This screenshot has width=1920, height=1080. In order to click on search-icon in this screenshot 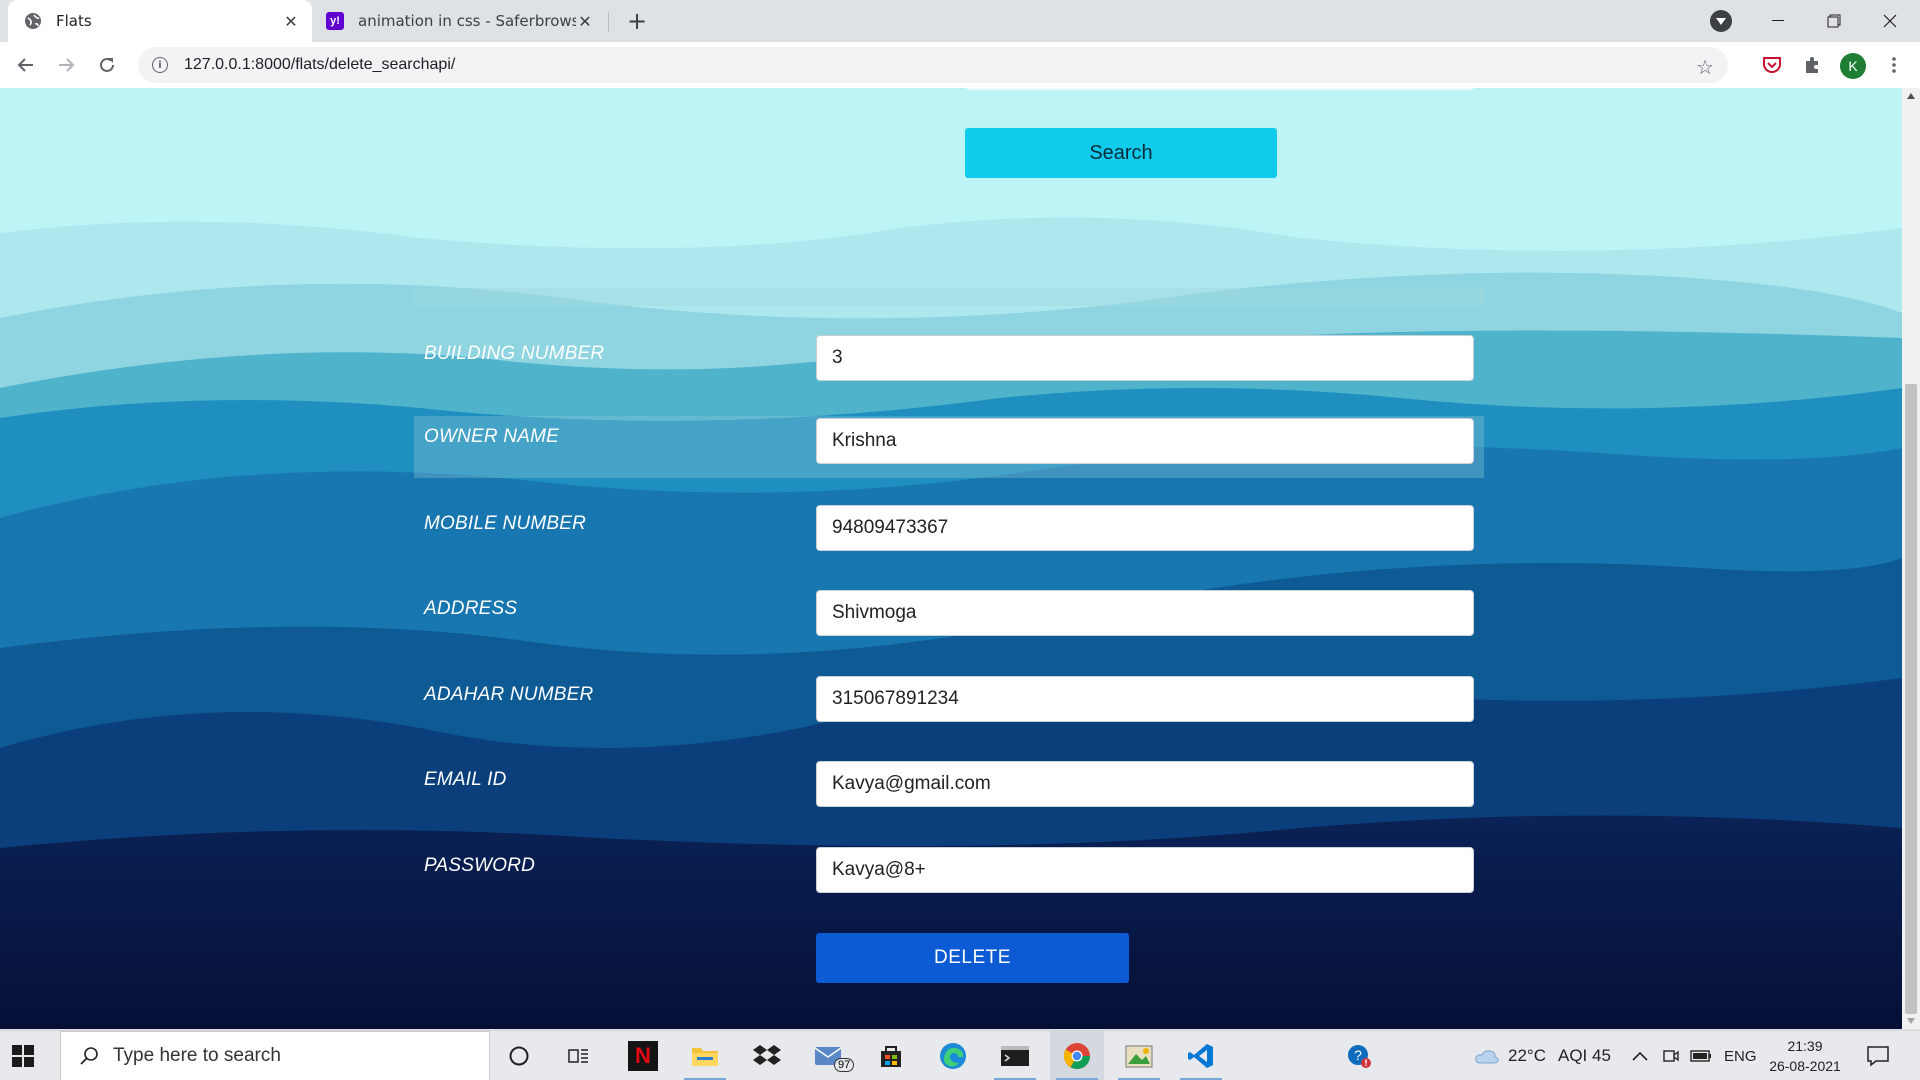, I will do `click(89, 1056)`.